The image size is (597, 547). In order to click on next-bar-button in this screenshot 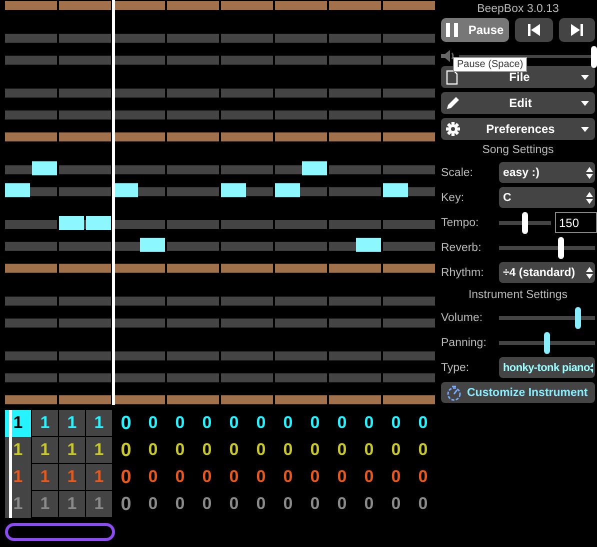, I will do `click(577, 30)`.